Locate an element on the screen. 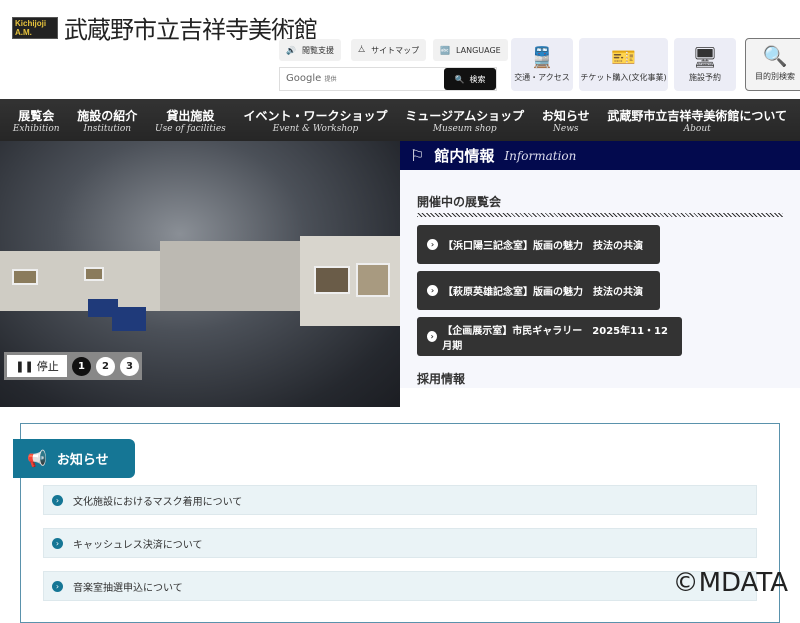  facility-reservation-button: 🖥 施設予約 is located at coordinates (705, 64).